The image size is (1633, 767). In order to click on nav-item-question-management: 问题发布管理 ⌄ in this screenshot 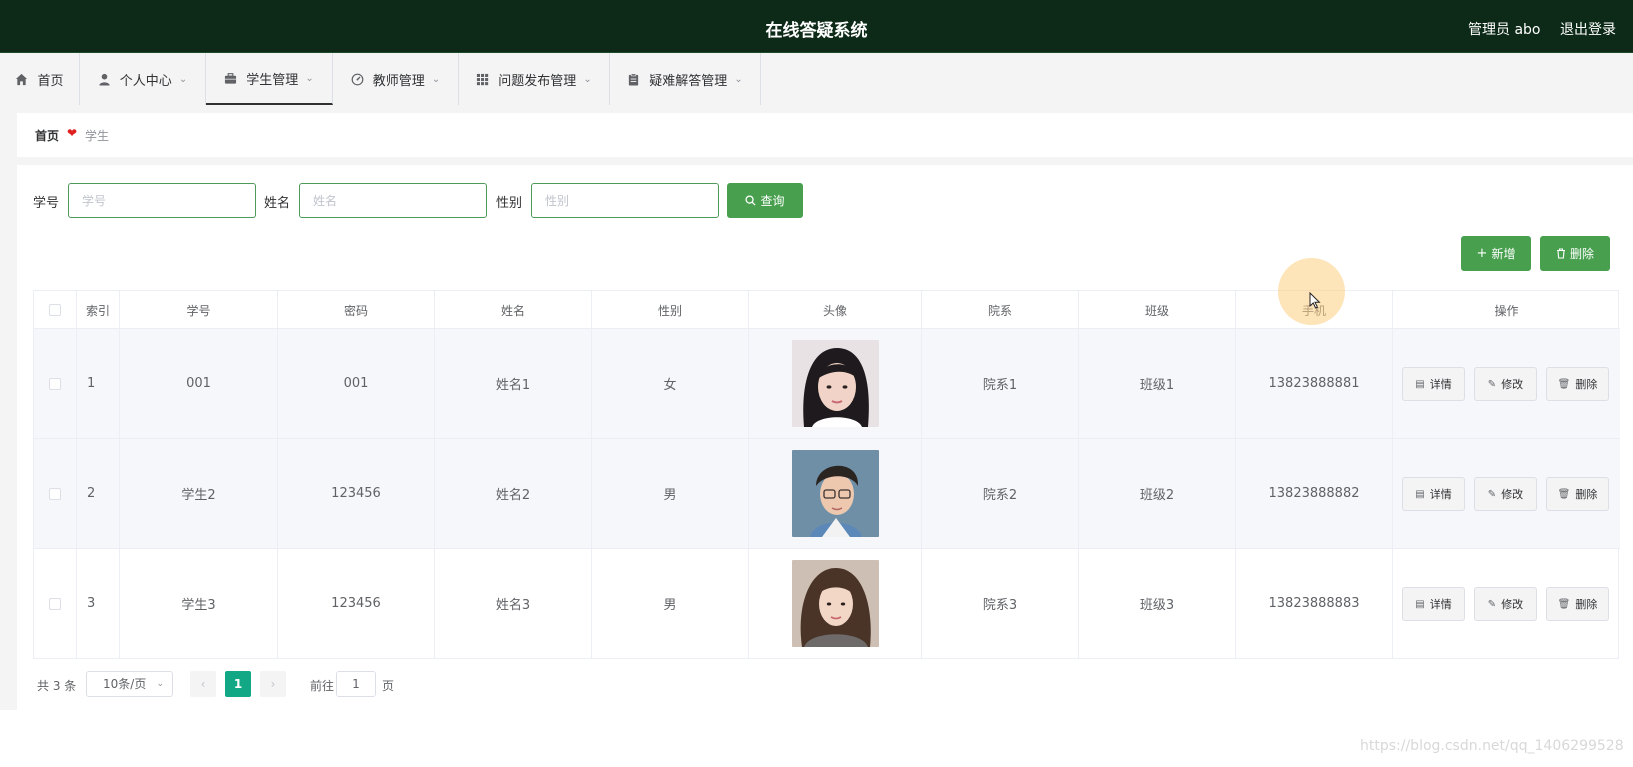, I will do `click(534, 79)`.